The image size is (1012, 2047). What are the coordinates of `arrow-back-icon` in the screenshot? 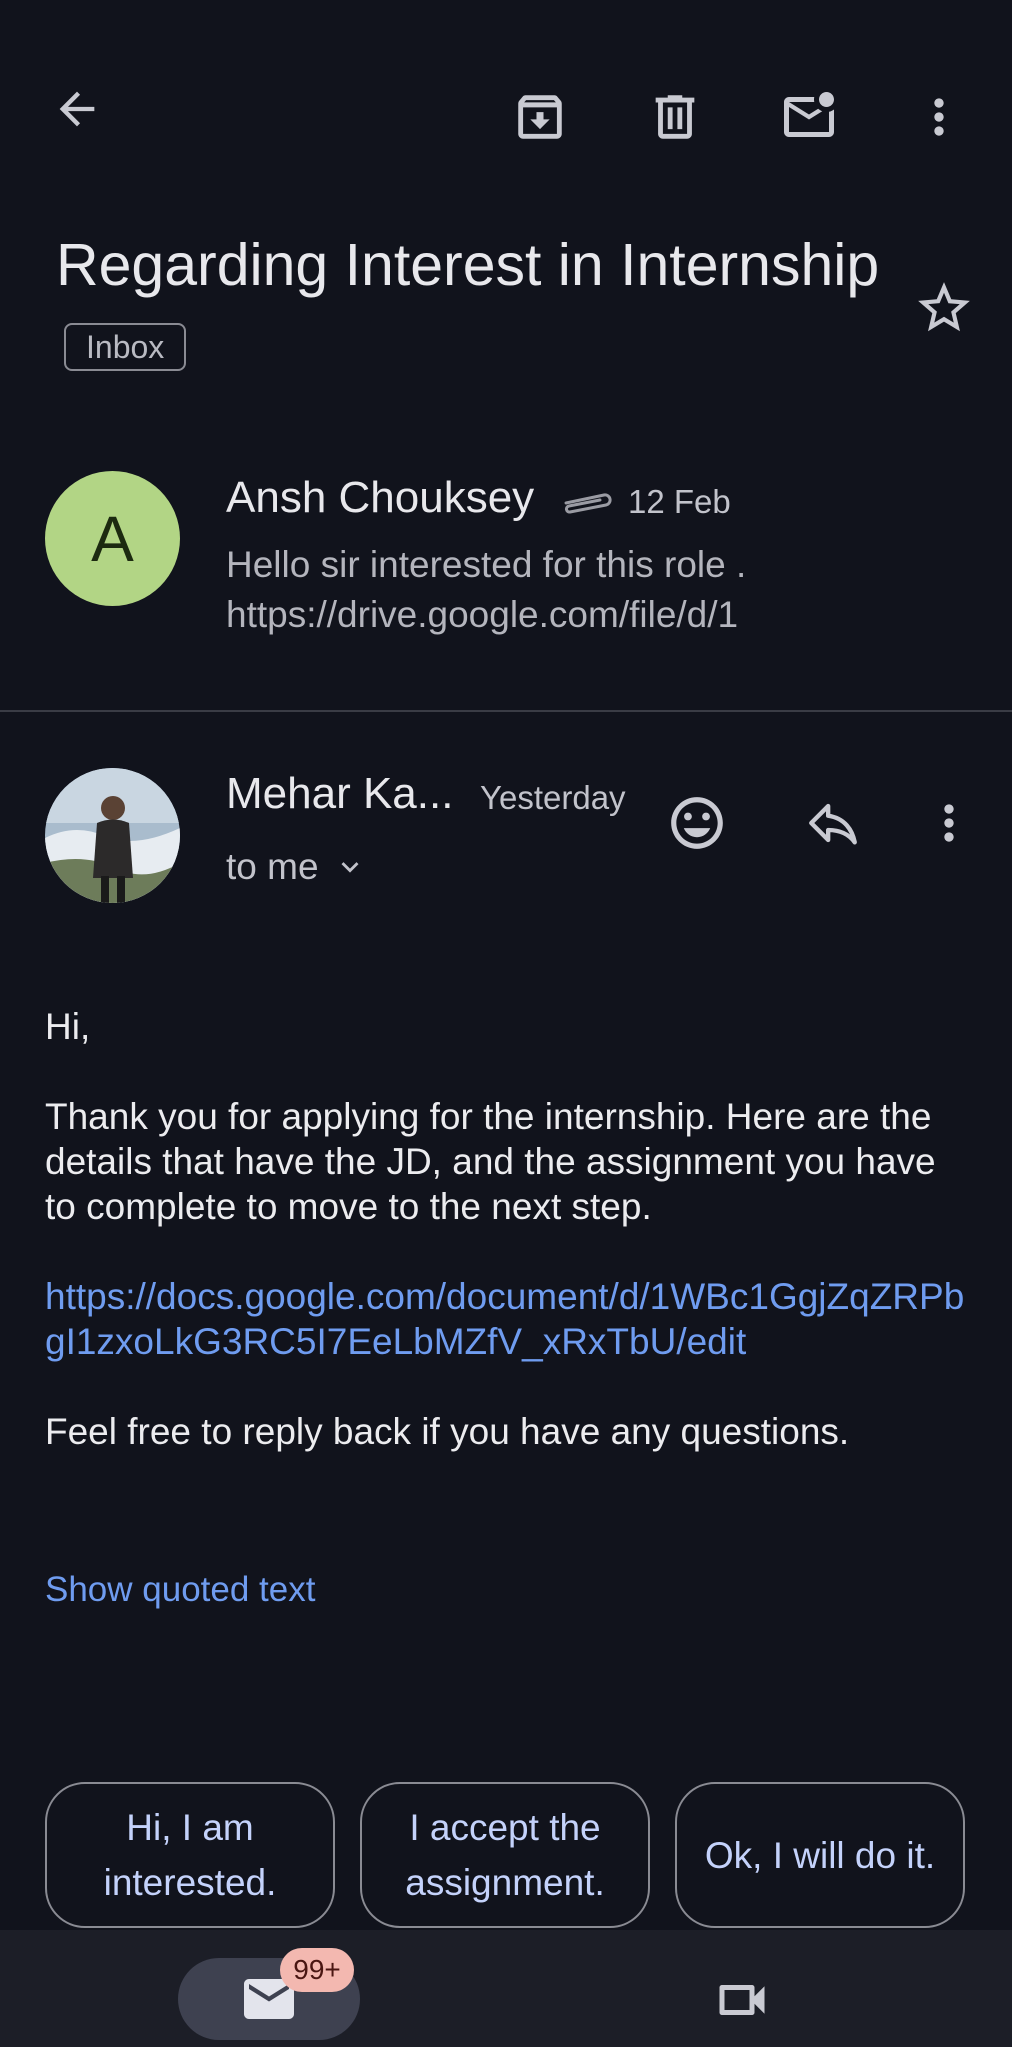 It's located at (77, 109).